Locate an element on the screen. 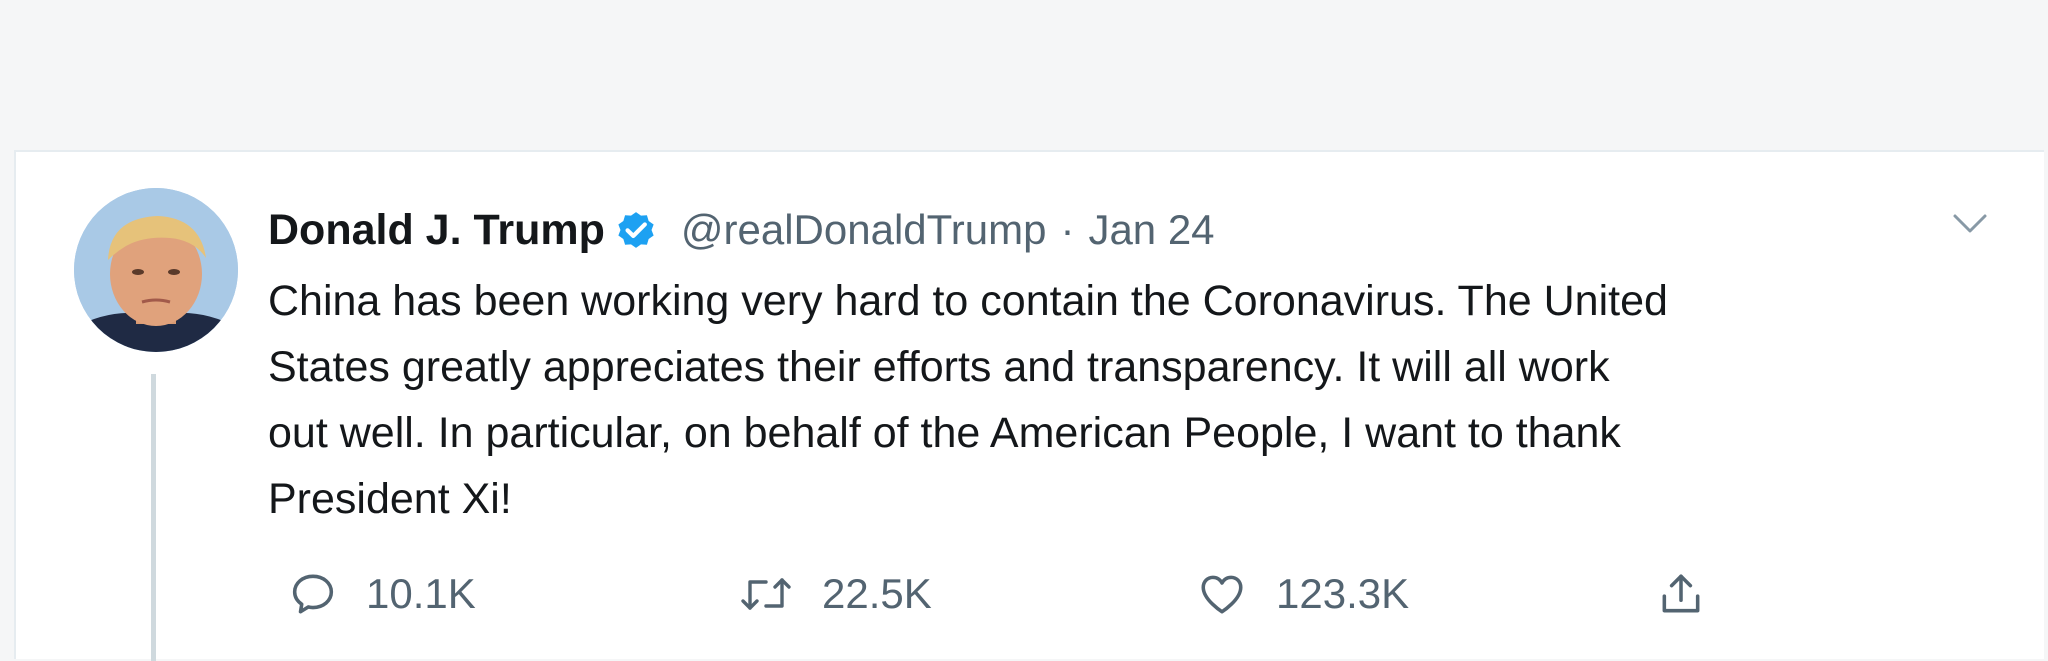 The image size is (2048, 661). retweet-button: 22.5K is located at coordinates (835, 594).